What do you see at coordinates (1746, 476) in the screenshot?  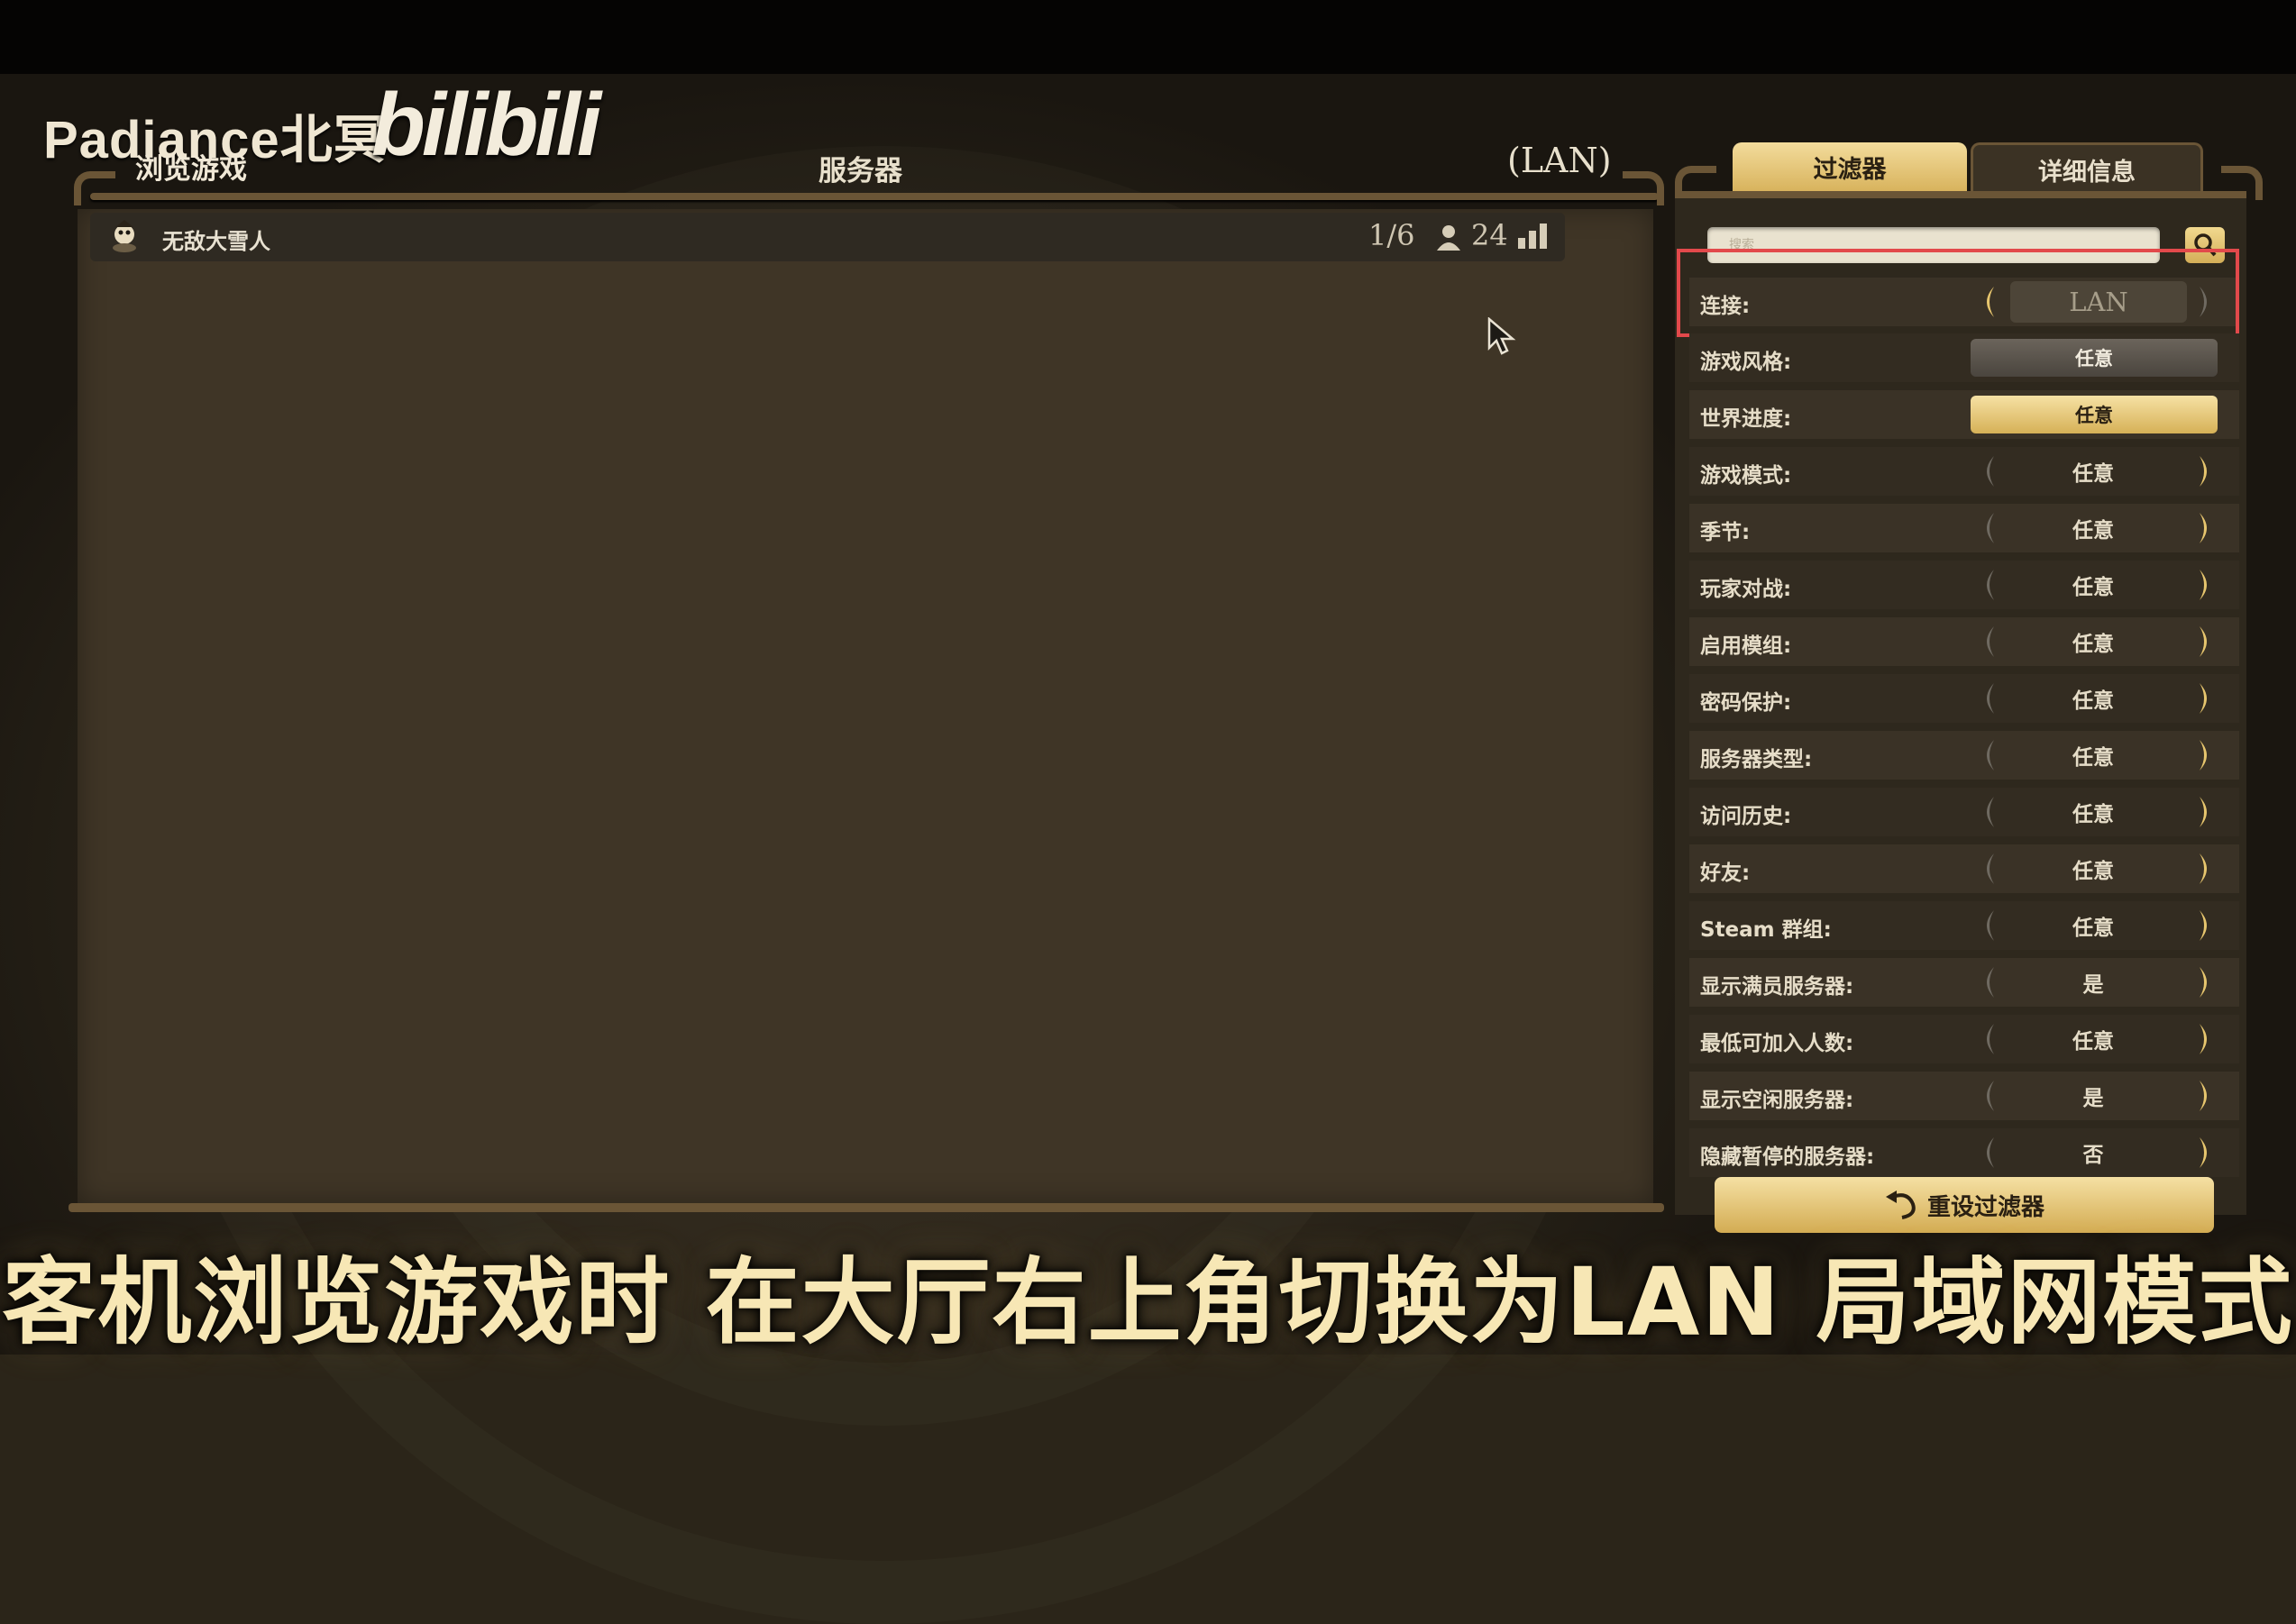 I see `filter-label: 游戏模式:` at bounding box center [1746, 476].